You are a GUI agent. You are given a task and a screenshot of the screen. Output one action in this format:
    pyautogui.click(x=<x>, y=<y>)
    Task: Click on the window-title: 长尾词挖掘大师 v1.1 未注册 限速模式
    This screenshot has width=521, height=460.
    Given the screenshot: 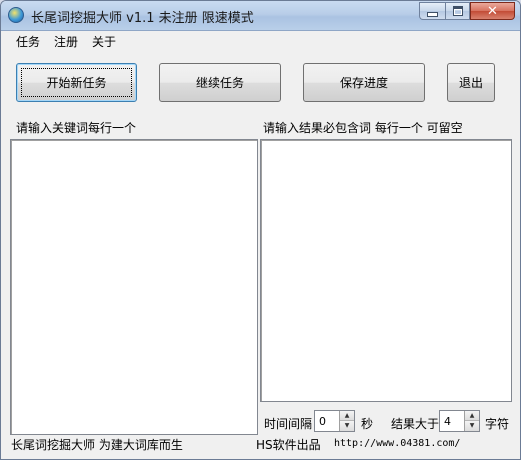 What is the action you would take?
    pyautogui.click(x=142, y=18)
    